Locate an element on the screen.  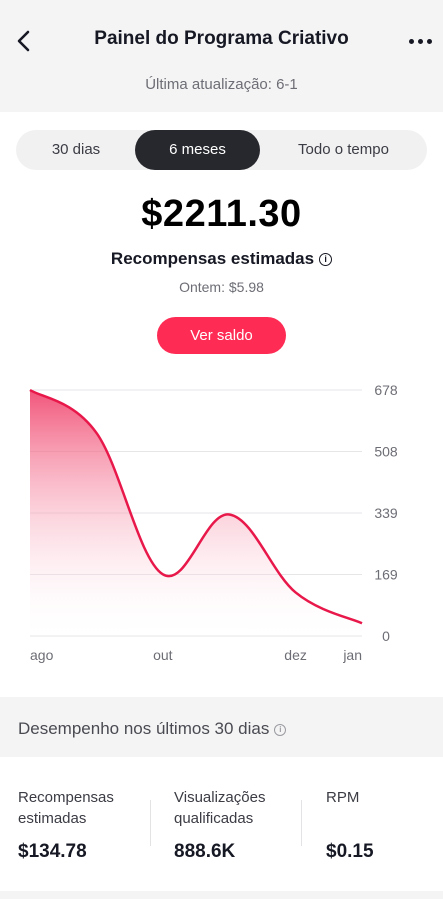
estimated-rewards-text: Recompensas estimadas is located at coordinates (212, 258).